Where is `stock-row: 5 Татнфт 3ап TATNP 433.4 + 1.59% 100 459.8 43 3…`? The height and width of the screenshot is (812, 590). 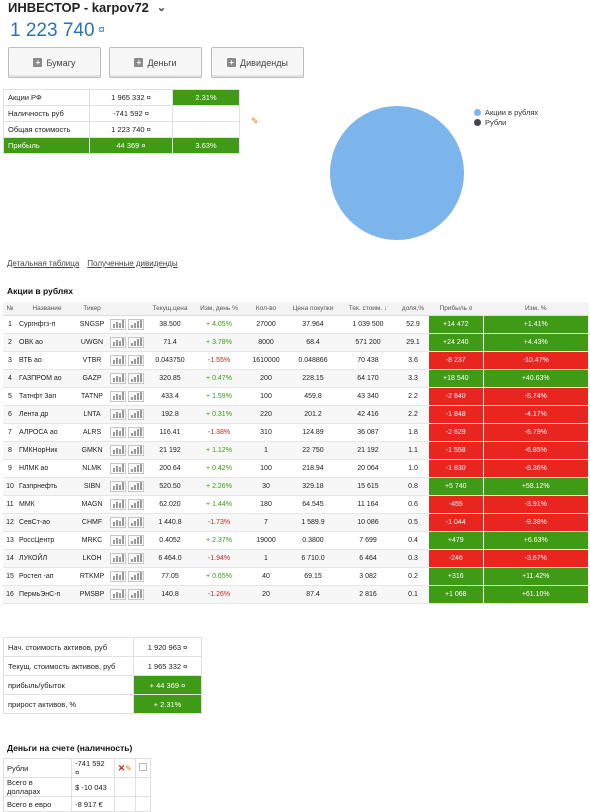 stock-row: 5 Татнфт 3ап TATNP 433.4 + 1.59% 100 459.8 43 3… is located at coordinates (296, 396).